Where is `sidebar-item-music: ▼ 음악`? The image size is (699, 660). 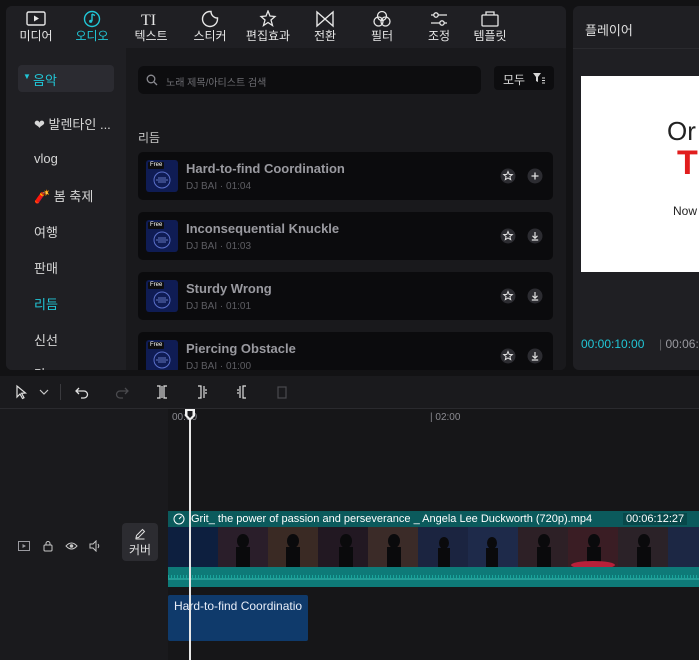
sidebar-item-music: ▼ 음악 is located at coordinates (66, 78).